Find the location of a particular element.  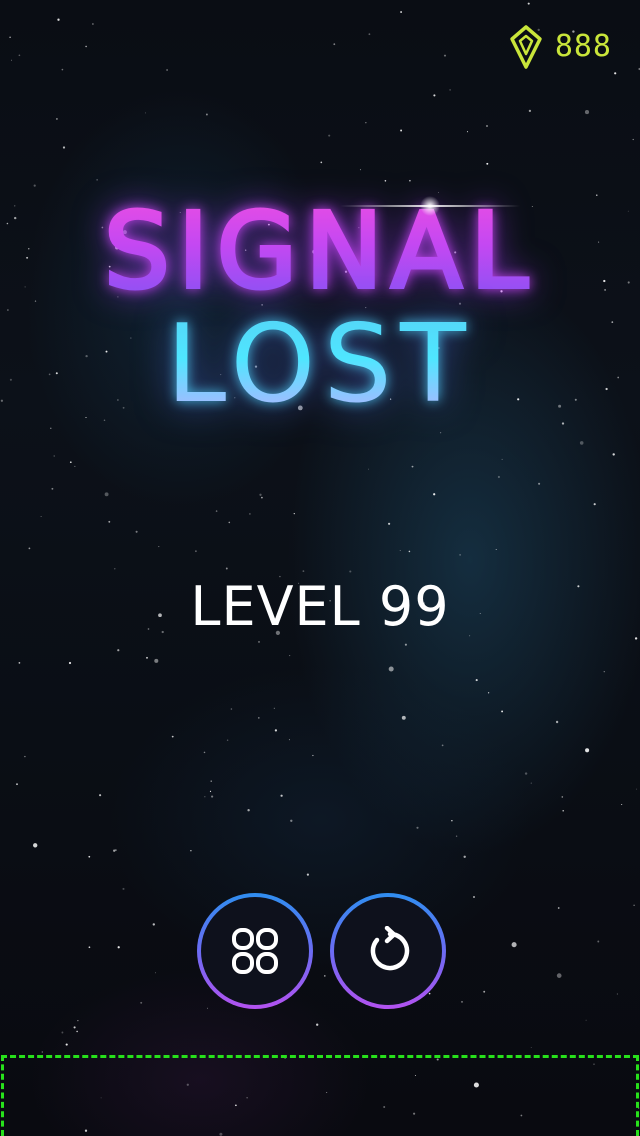

gem-icon is located at coordinates (526, 47).